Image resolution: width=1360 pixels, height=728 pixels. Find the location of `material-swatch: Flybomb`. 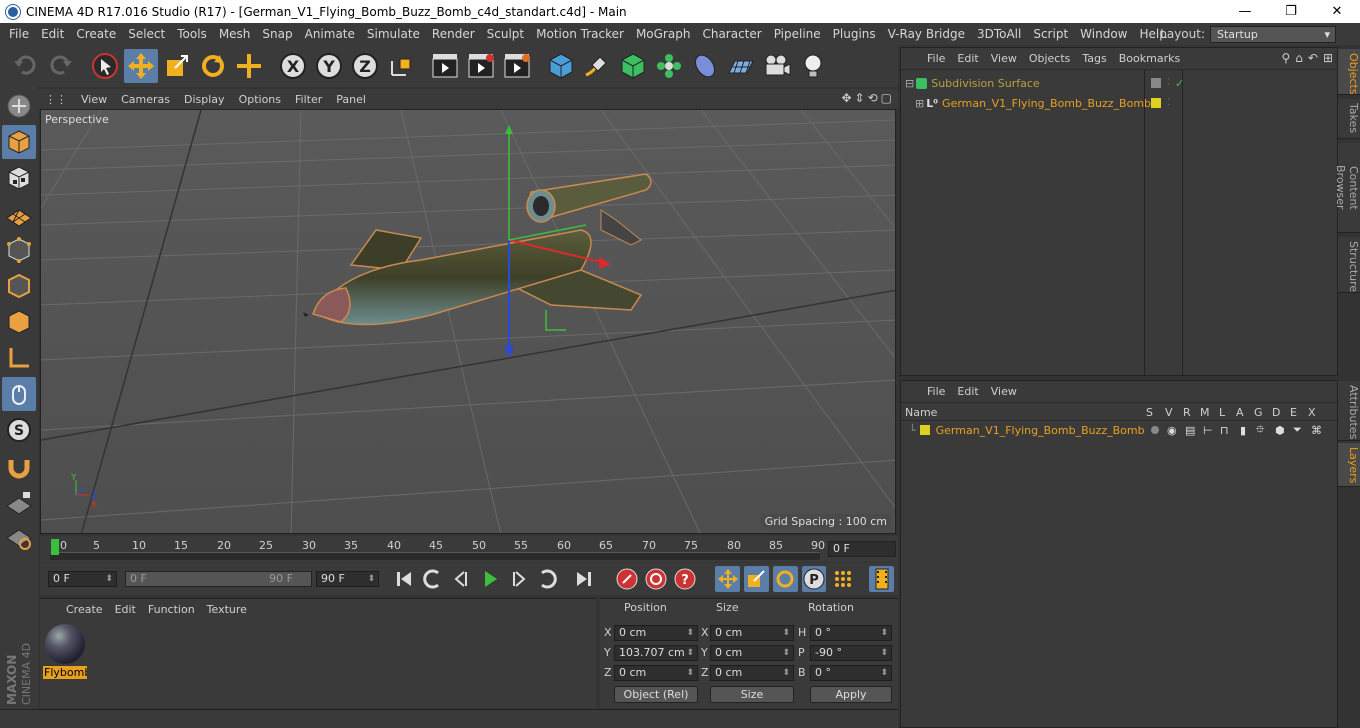

material-swatch: Flybomb is located at coordinates (65, 651).